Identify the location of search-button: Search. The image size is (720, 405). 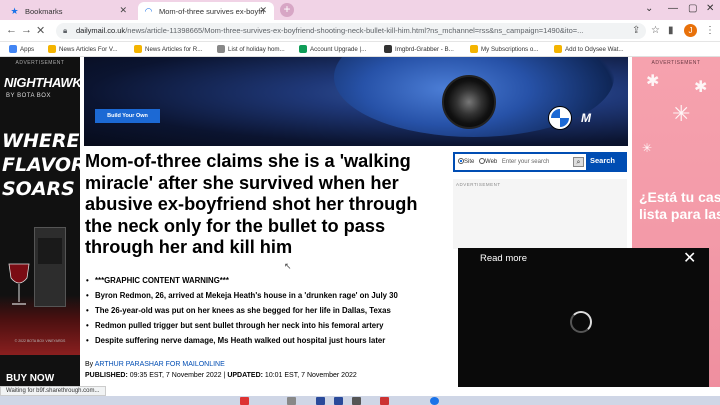
(602, 160).